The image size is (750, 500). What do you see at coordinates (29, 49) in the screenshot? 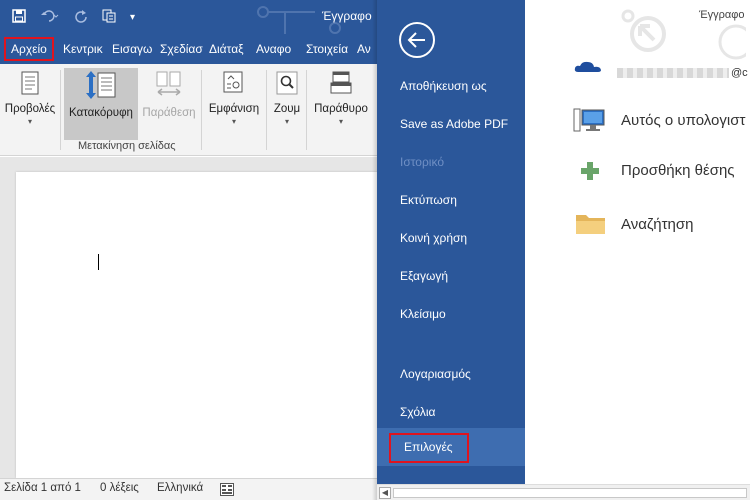
I see `tab-file: Αρχείο` at bounding box center [29, 49].